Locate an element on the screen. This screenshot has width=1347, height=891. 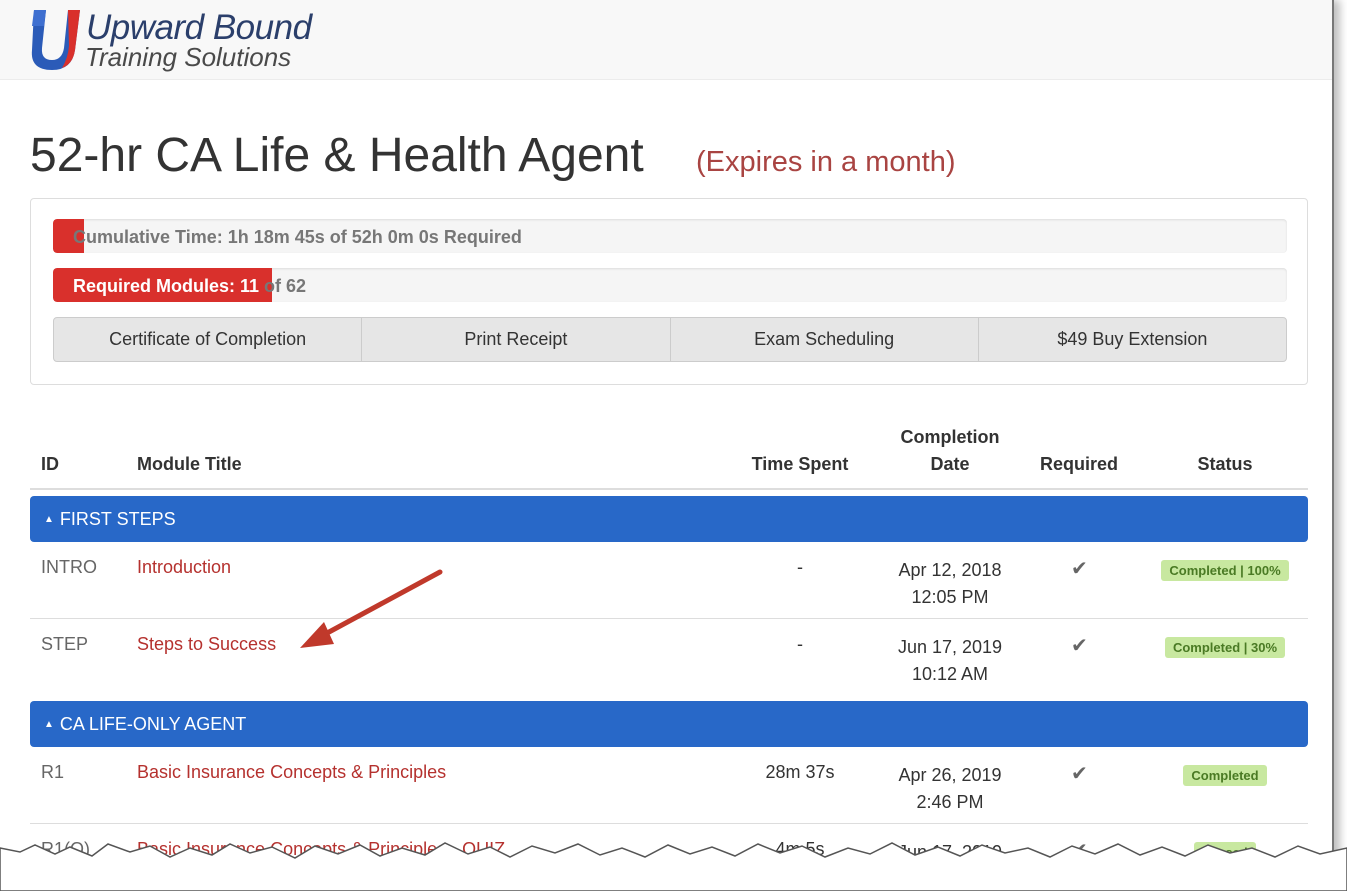
expiry-notice: (Expires in a month) is located at coordinates (826, 162).